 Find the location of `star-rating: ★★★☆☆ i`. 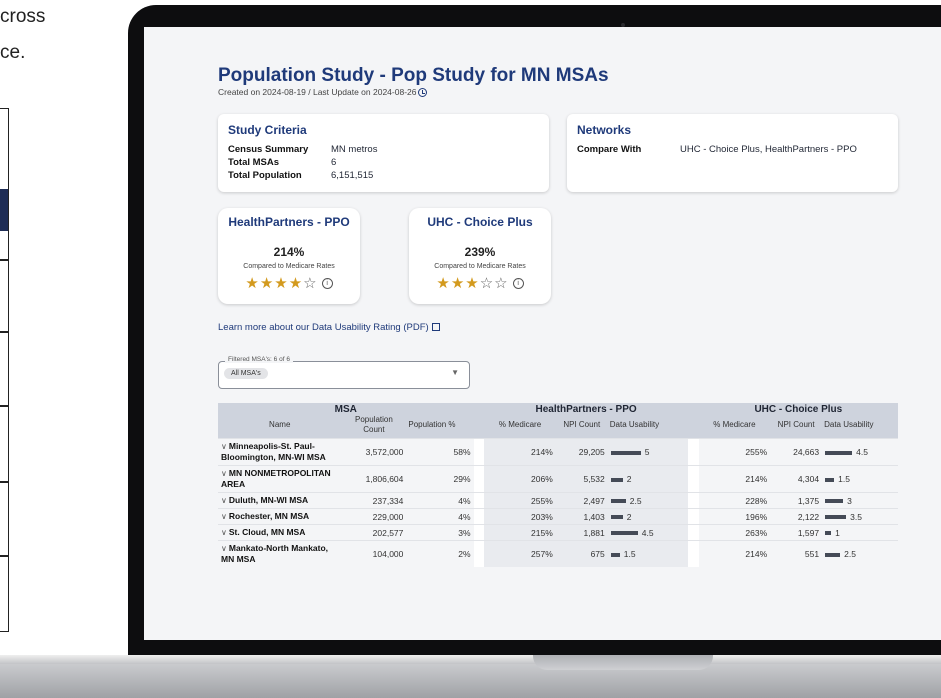

star-rating: ★★★☆☆ i is located at coordinates (480, 283).